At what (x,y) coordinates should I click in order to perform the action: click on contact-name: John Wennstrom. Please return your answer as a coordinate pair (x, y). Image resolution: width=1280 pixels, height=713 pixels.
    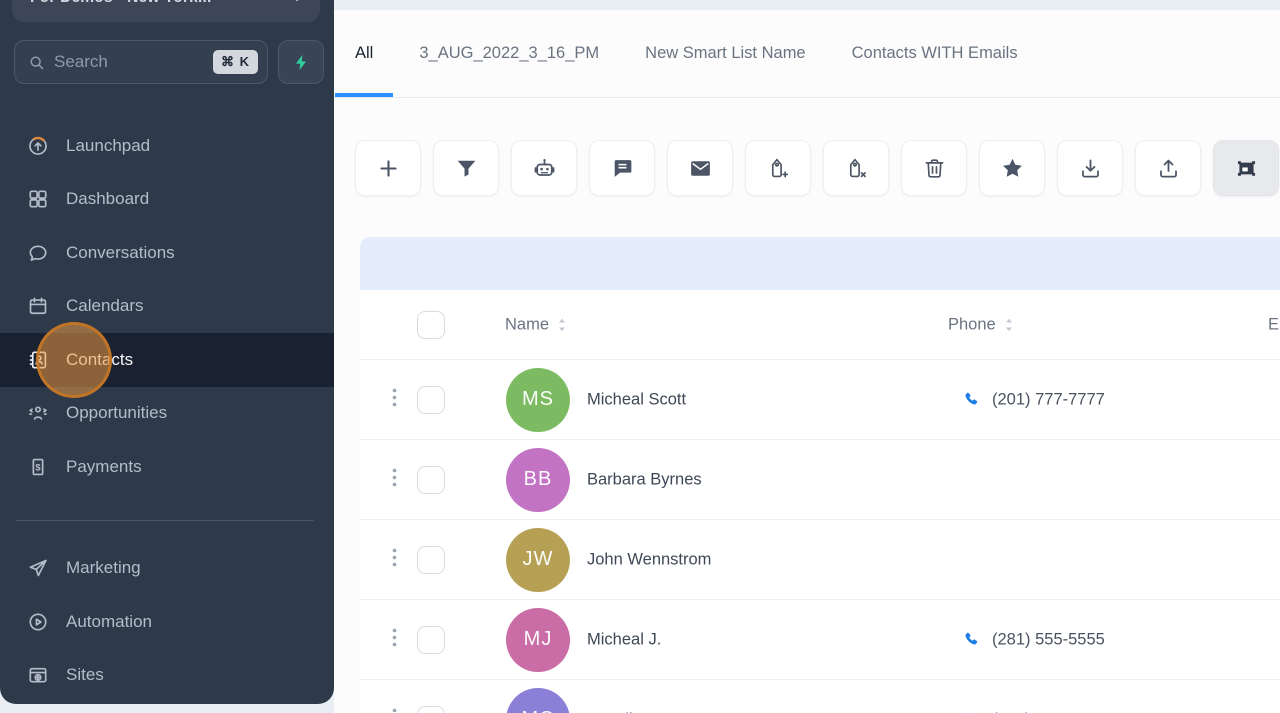
    Looking at the image, I should click on (649, 559).